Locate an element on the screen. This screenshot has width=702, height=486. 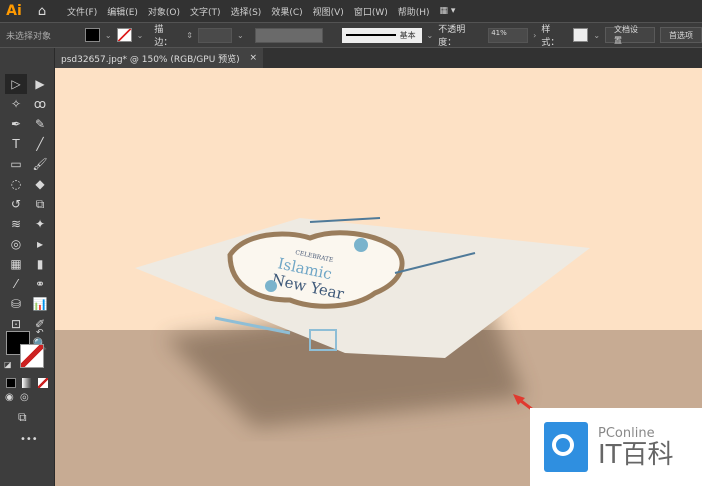
selection-status: 未选择对象 is located at coordinates (29, 36).